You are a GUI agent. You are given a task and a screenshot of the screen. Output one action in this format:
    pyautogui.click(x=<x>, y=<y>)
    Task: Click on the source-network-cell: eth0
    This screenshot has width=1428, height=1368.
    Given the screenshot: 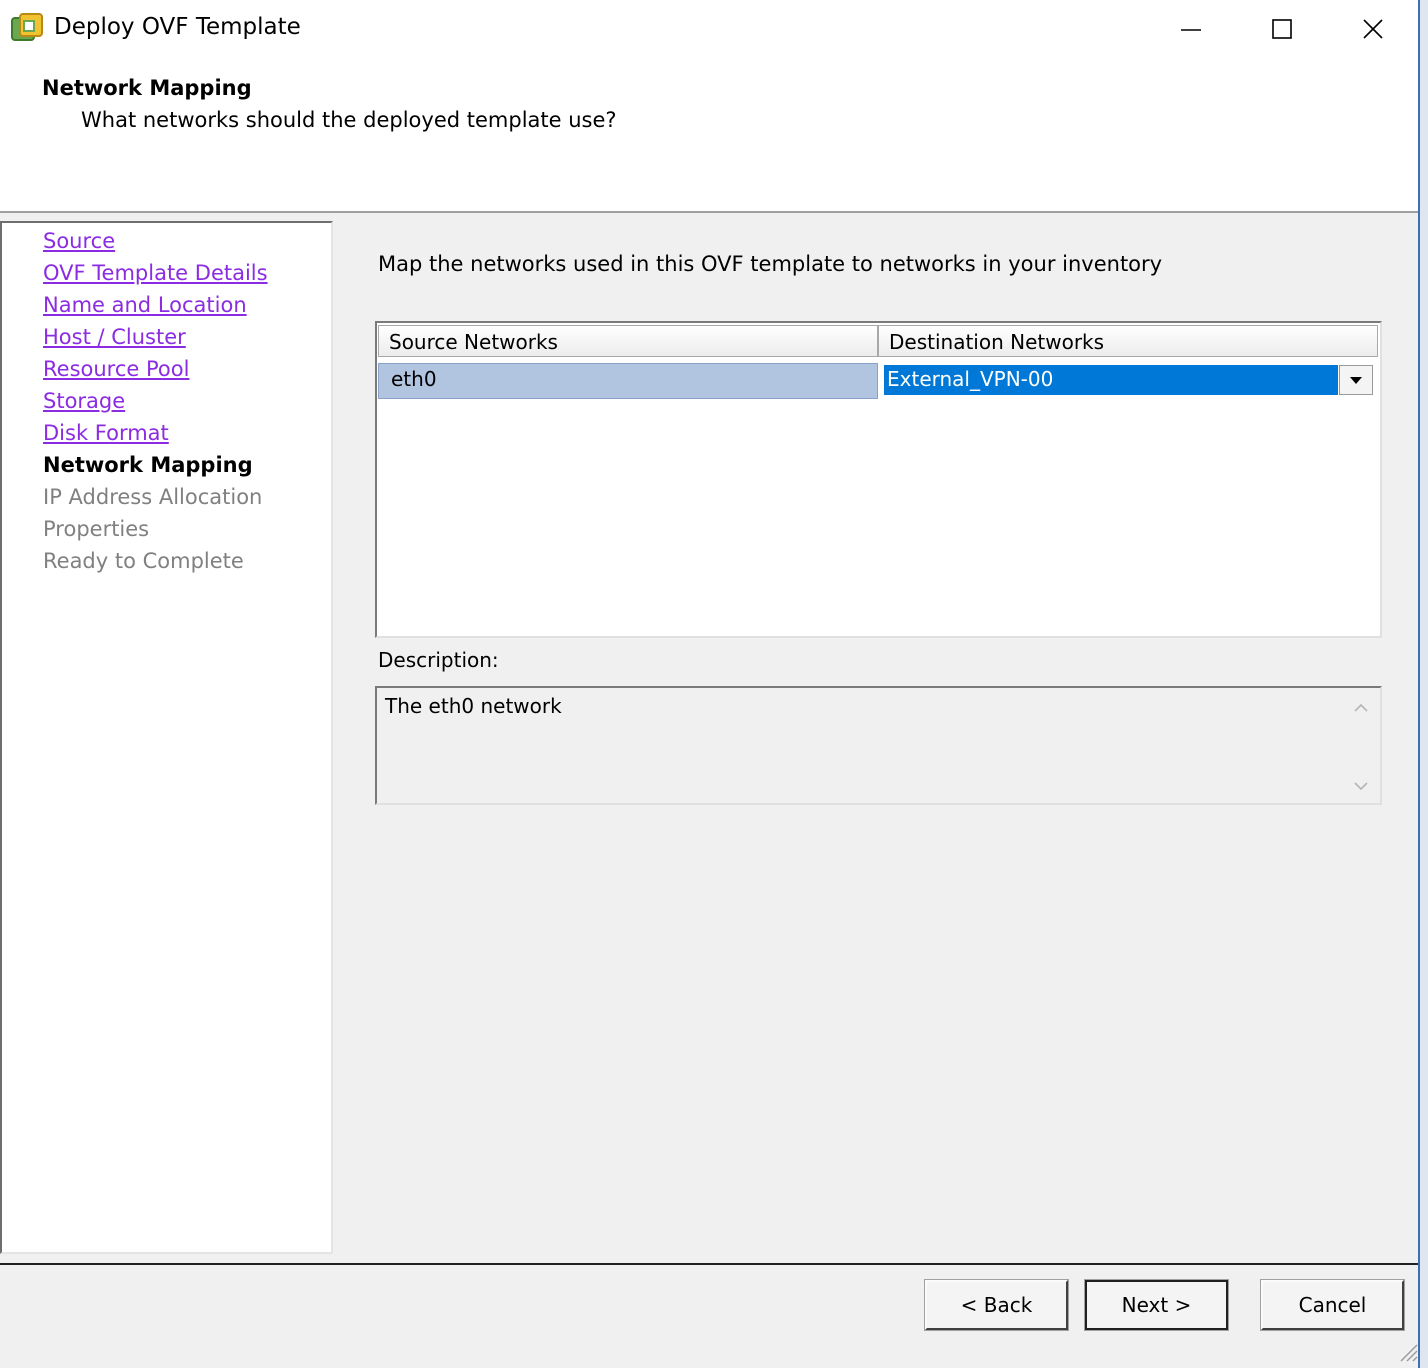 What is the action you would take?
    pyautogui.click(x=628, y=381)
    